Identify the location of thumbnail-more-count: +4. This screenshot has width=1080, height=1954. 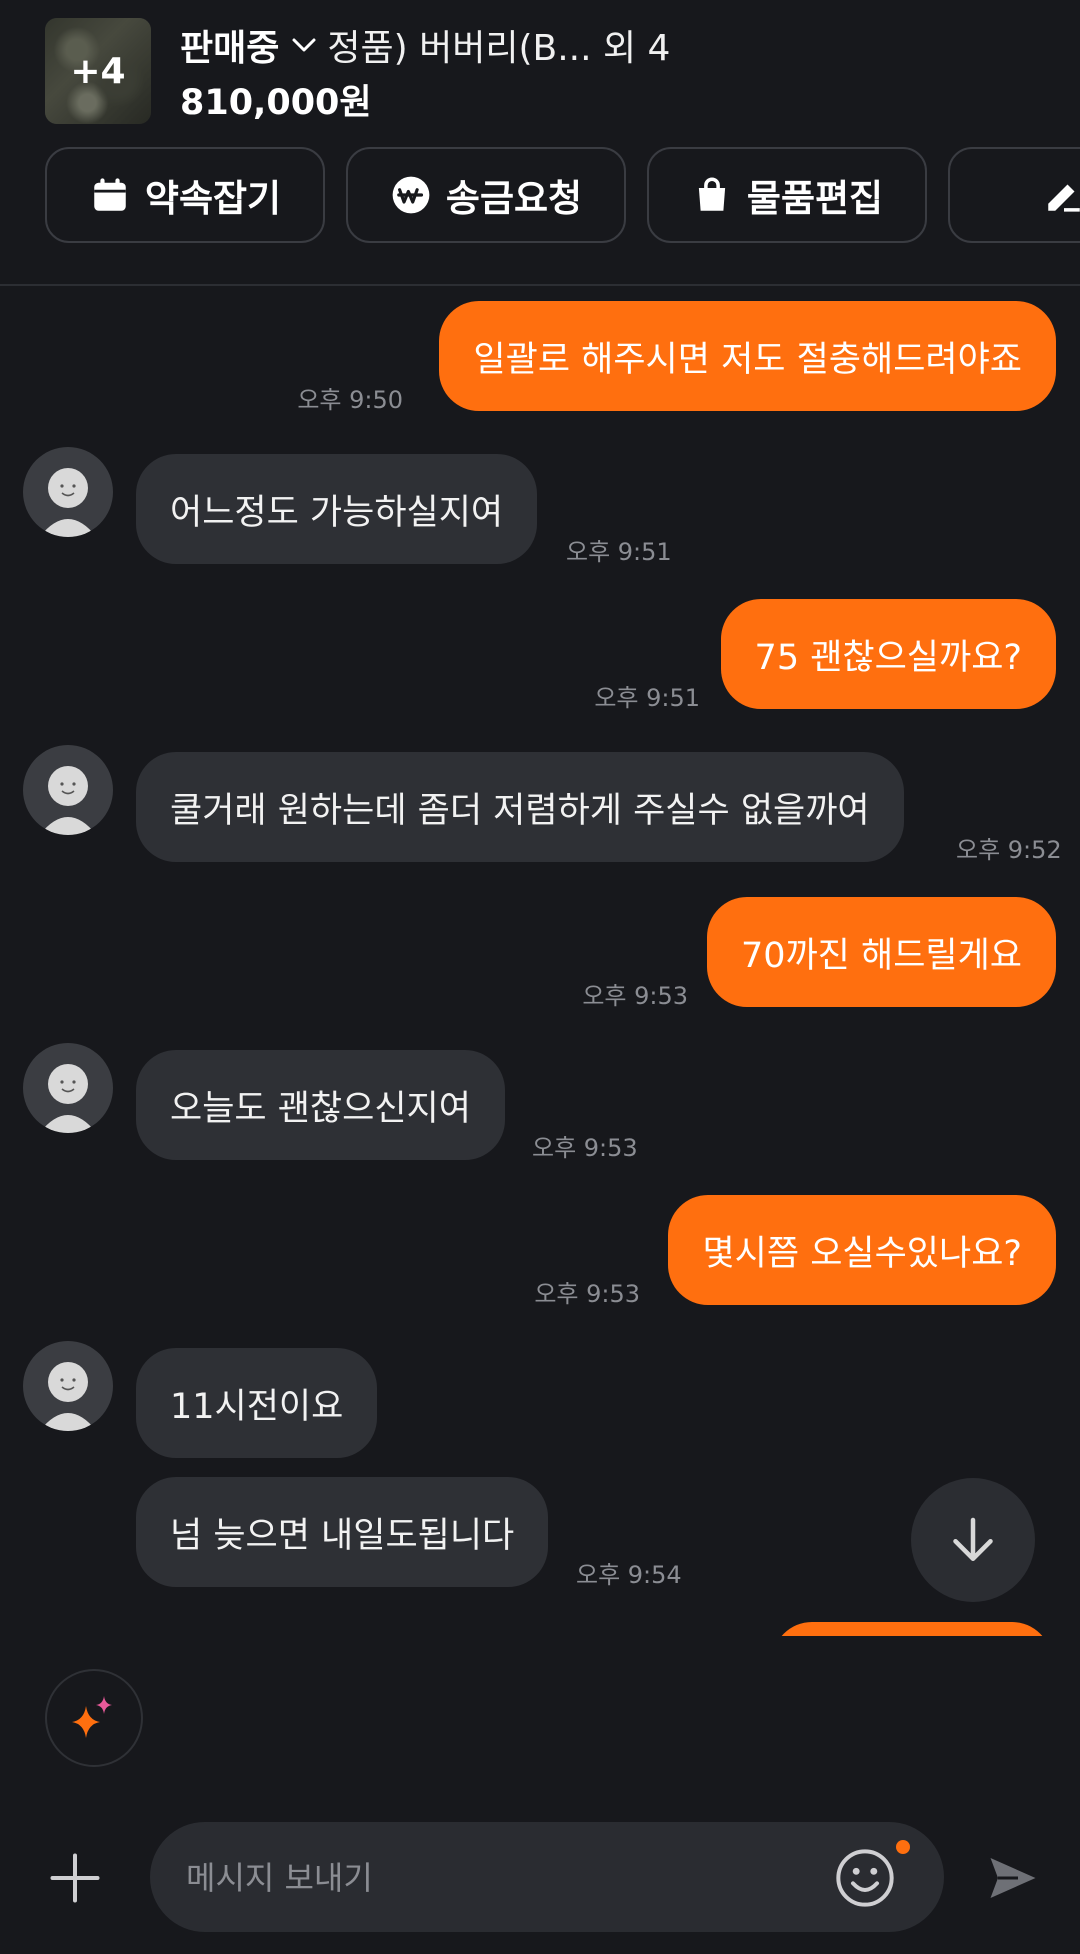
(98, 71).